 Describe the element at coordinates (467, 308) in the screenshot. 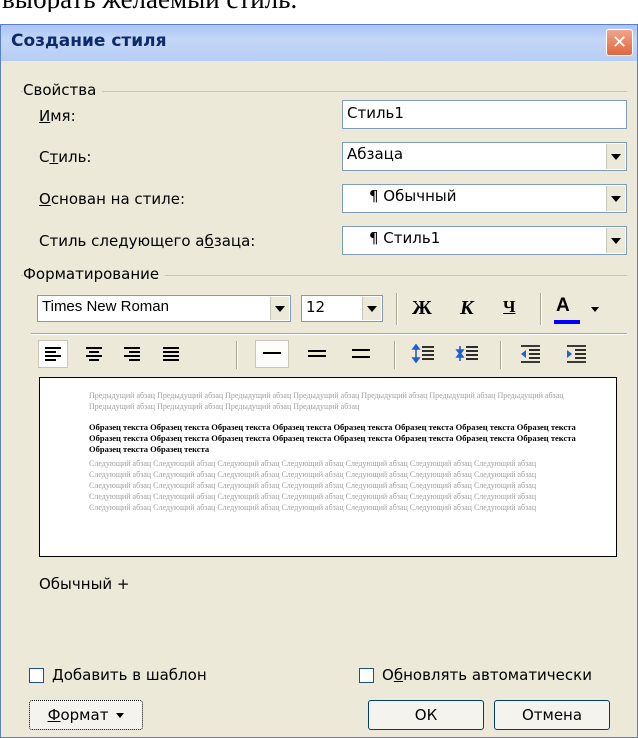

I see `italic-button: К` at that location.